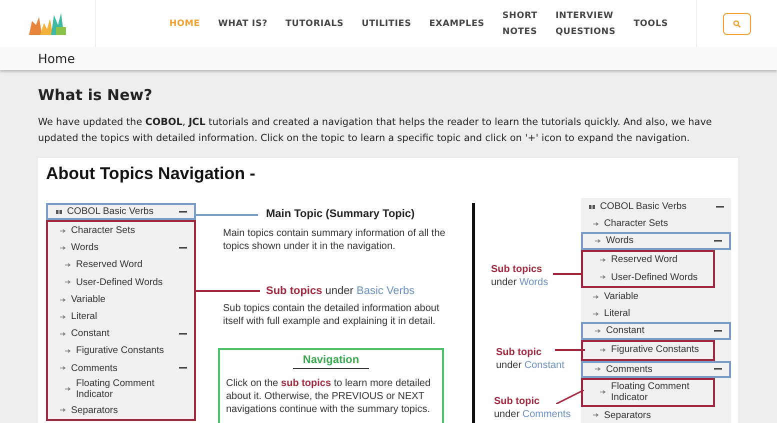 This screenshot has height=423, width=777. What do you see at coordinates (387, 24) in the screenshot?
I see `nav-link: UTILITIES` at bounding box center [387, 24].